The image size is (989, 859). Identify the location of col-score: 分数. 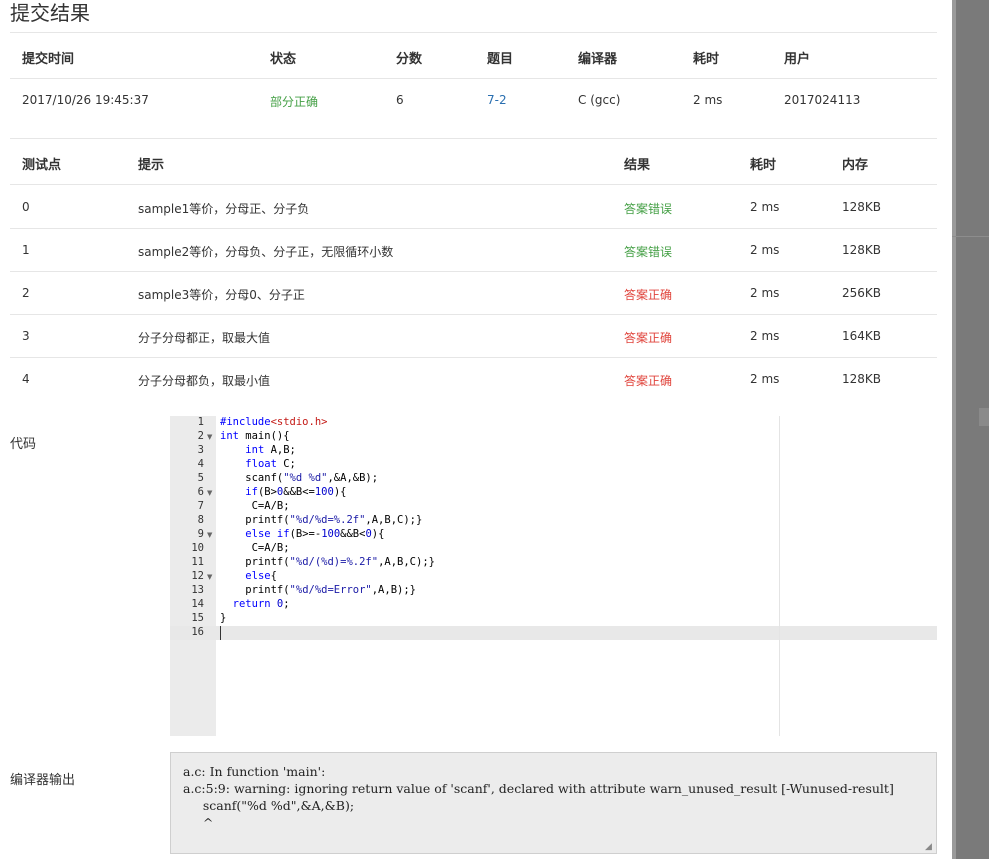
(409, 59).